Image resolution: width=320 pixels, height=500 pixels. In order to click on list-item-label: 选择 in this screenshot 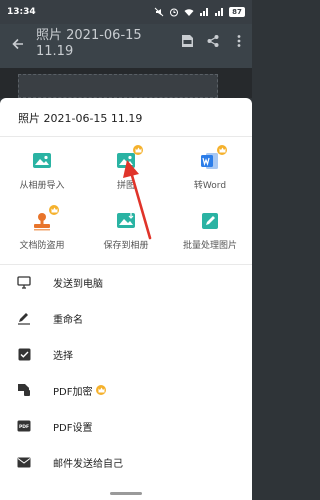, I will do `click(63, 356)`.